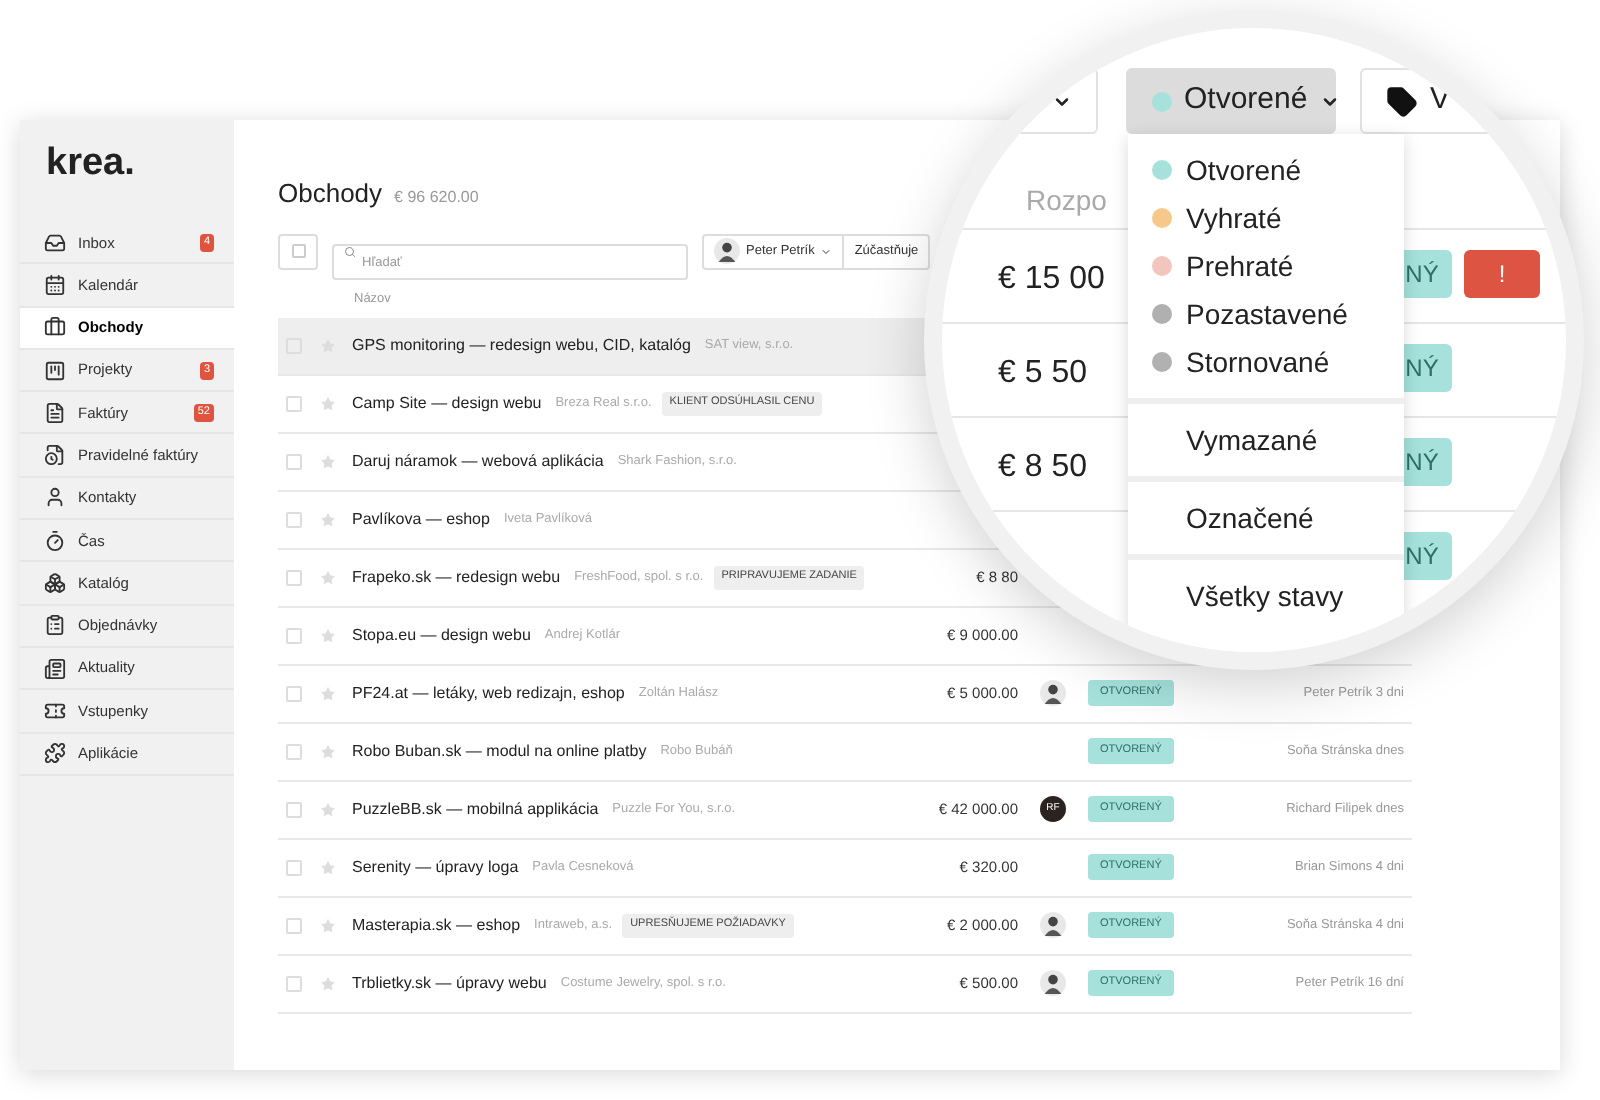 This screenshot has width=1600, height=1100. I want to click on chevron-icon, so click(826, 251).